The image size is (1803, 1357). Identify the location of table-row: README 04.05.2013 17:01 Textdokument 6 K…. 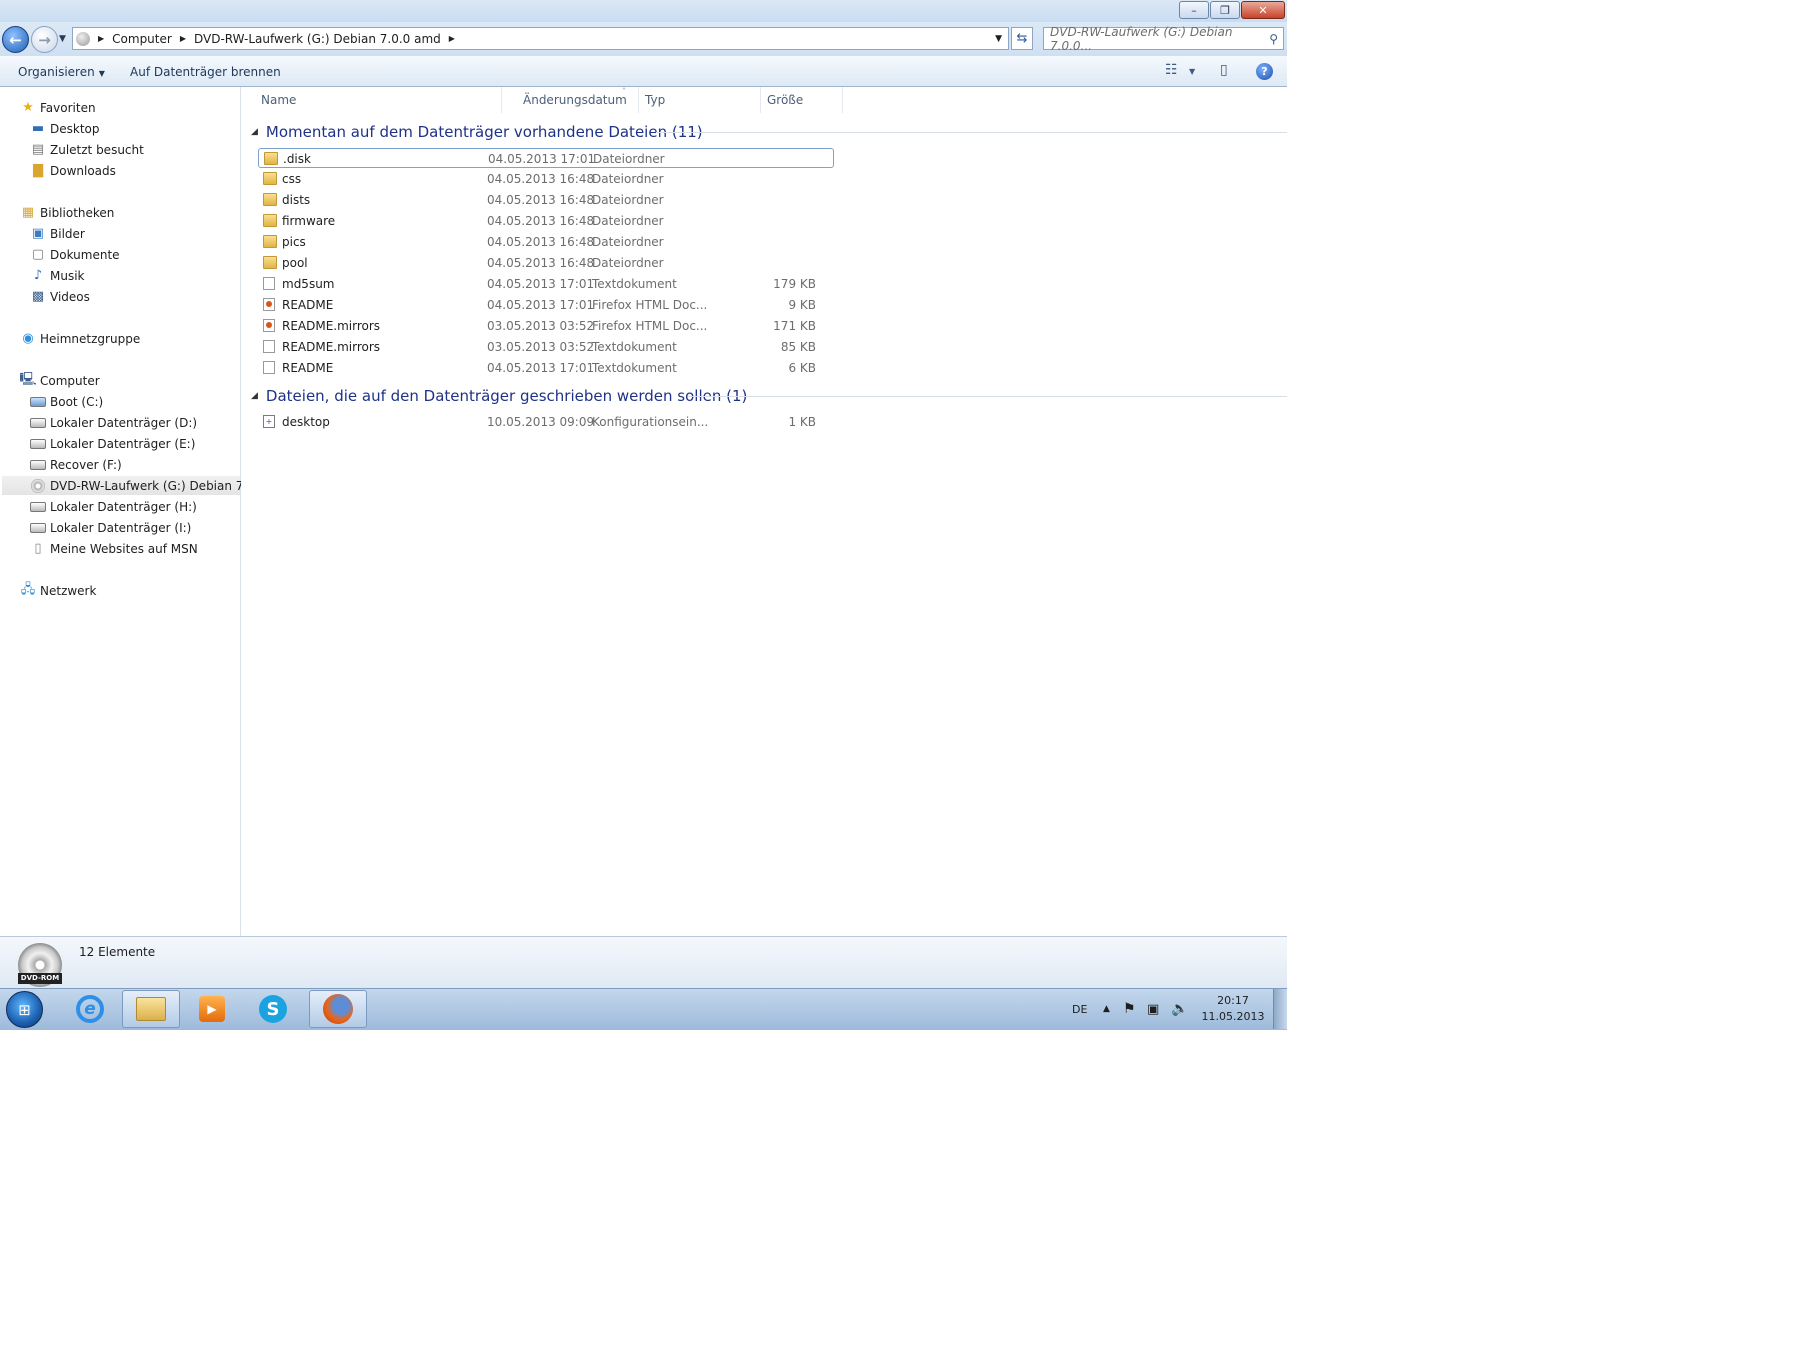
(546, 368).